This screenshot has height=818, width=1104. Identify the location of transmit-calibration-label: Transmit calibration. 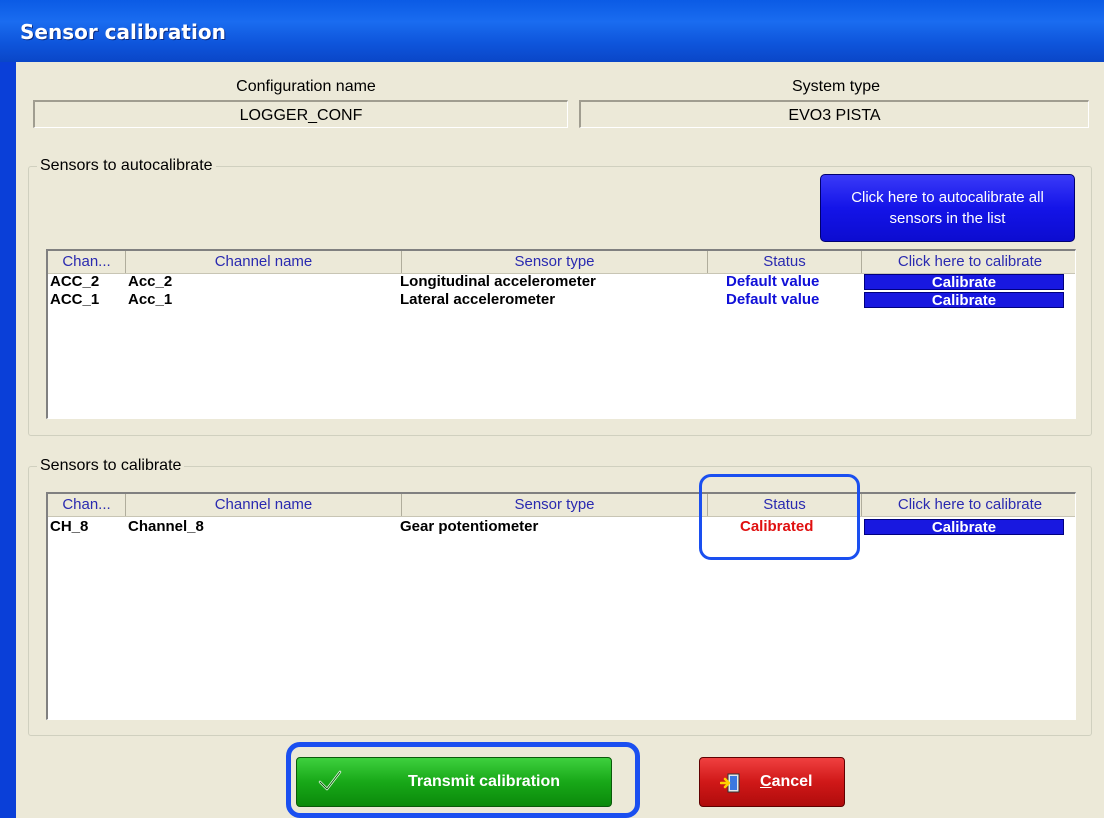
(484, 781).